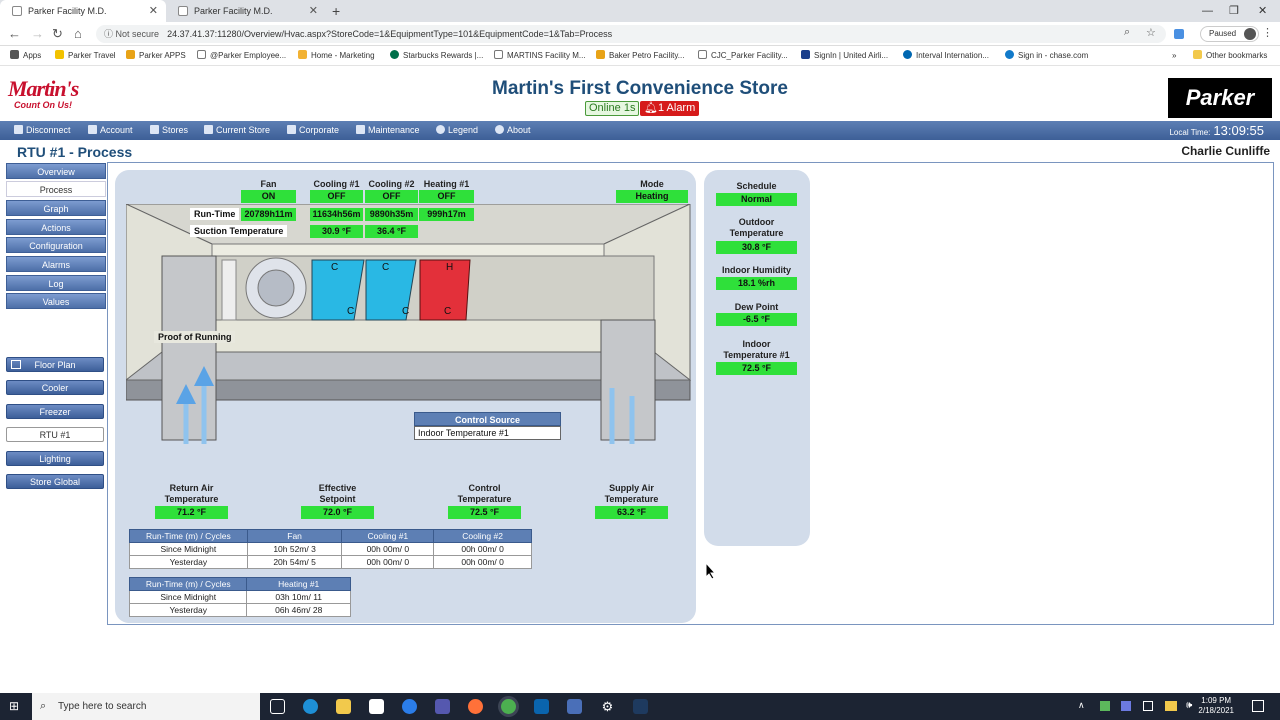 The width and height of the screenshot is (1280, 720). Describe the element at coordinates (1234, 11) in the screenshot. I see `maximize-icon: ❐` at that location.